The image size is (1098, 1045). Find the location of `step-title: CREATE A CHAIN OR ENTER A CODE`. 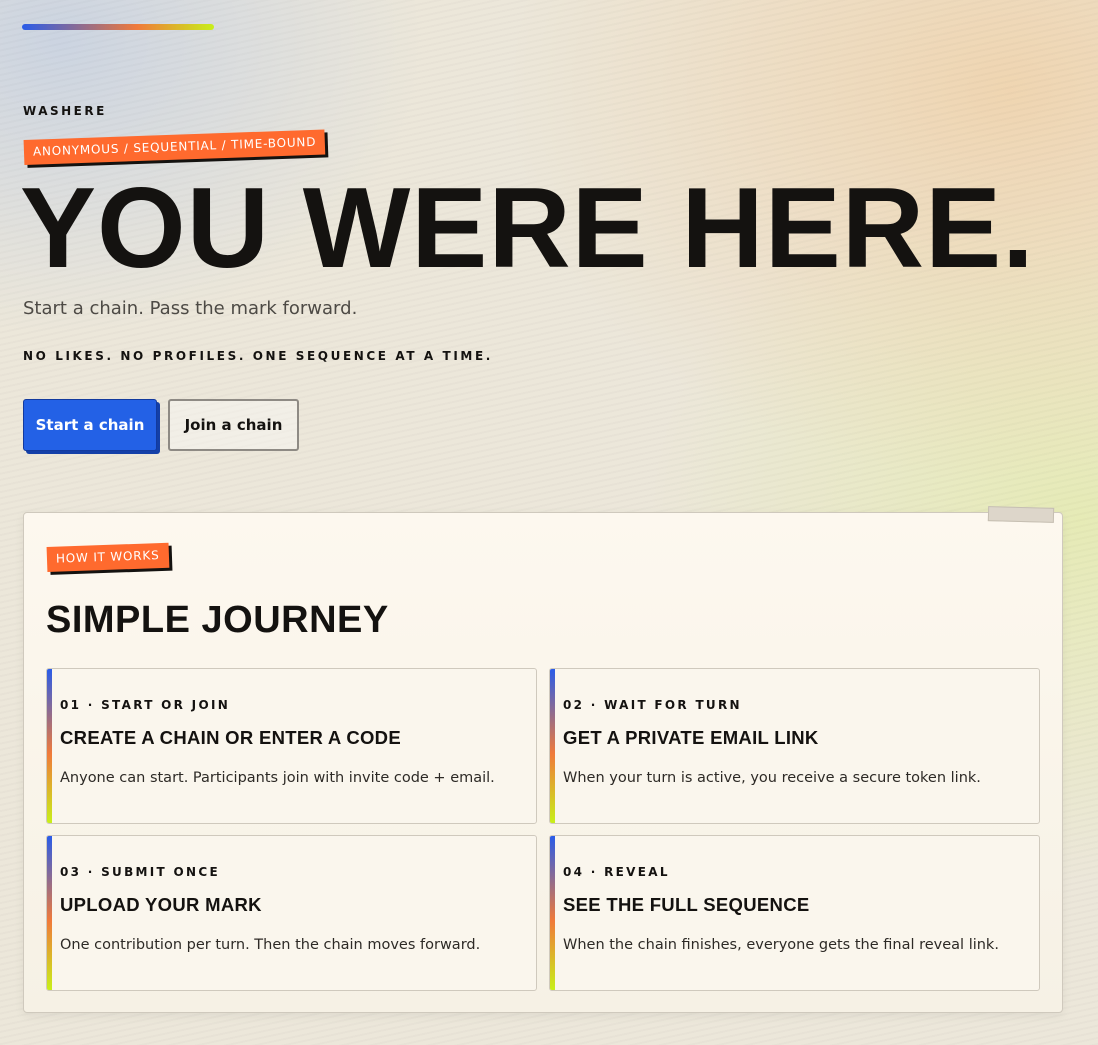

step-title: CREATE A CHAIN OR ENTER A CODE is located at coordinates (230, 737).